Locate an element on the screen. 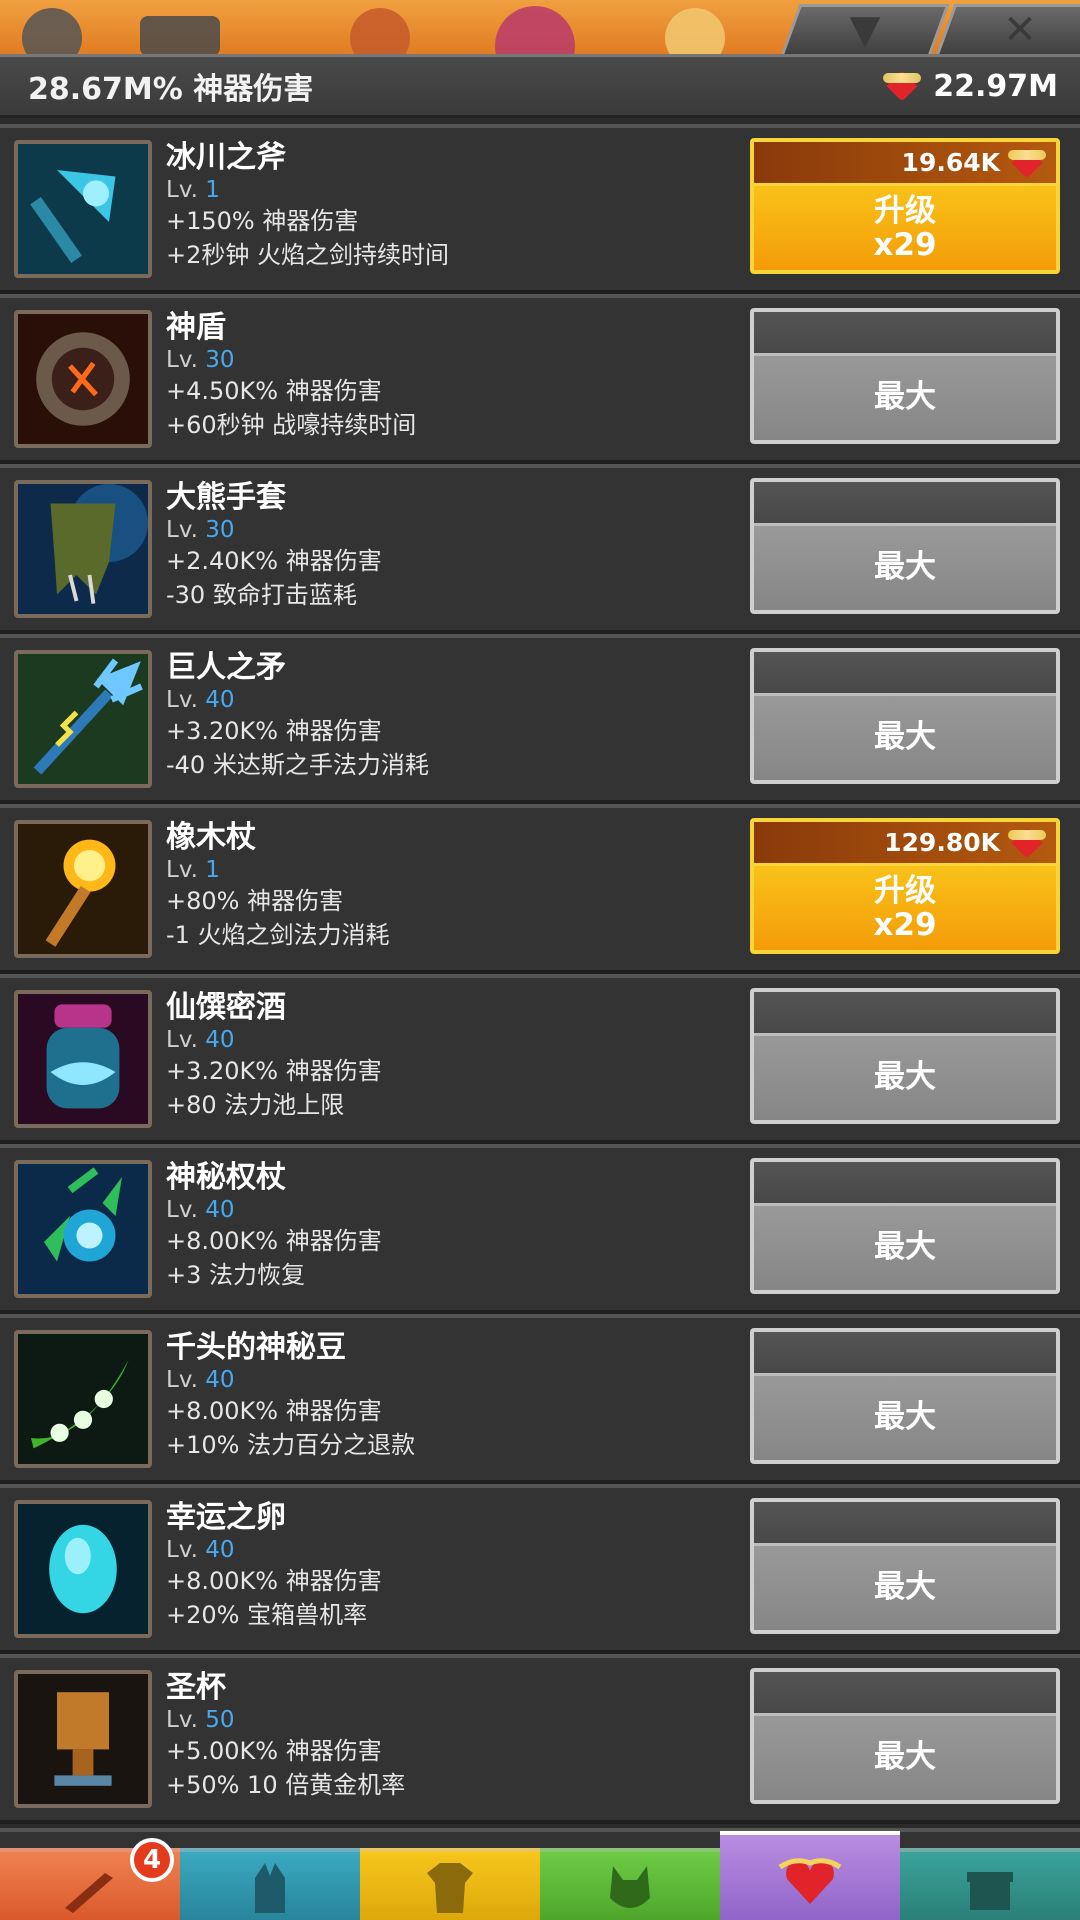 The image size is (1080, 1920). shirt-icon is located at coordinates (450, 1887).